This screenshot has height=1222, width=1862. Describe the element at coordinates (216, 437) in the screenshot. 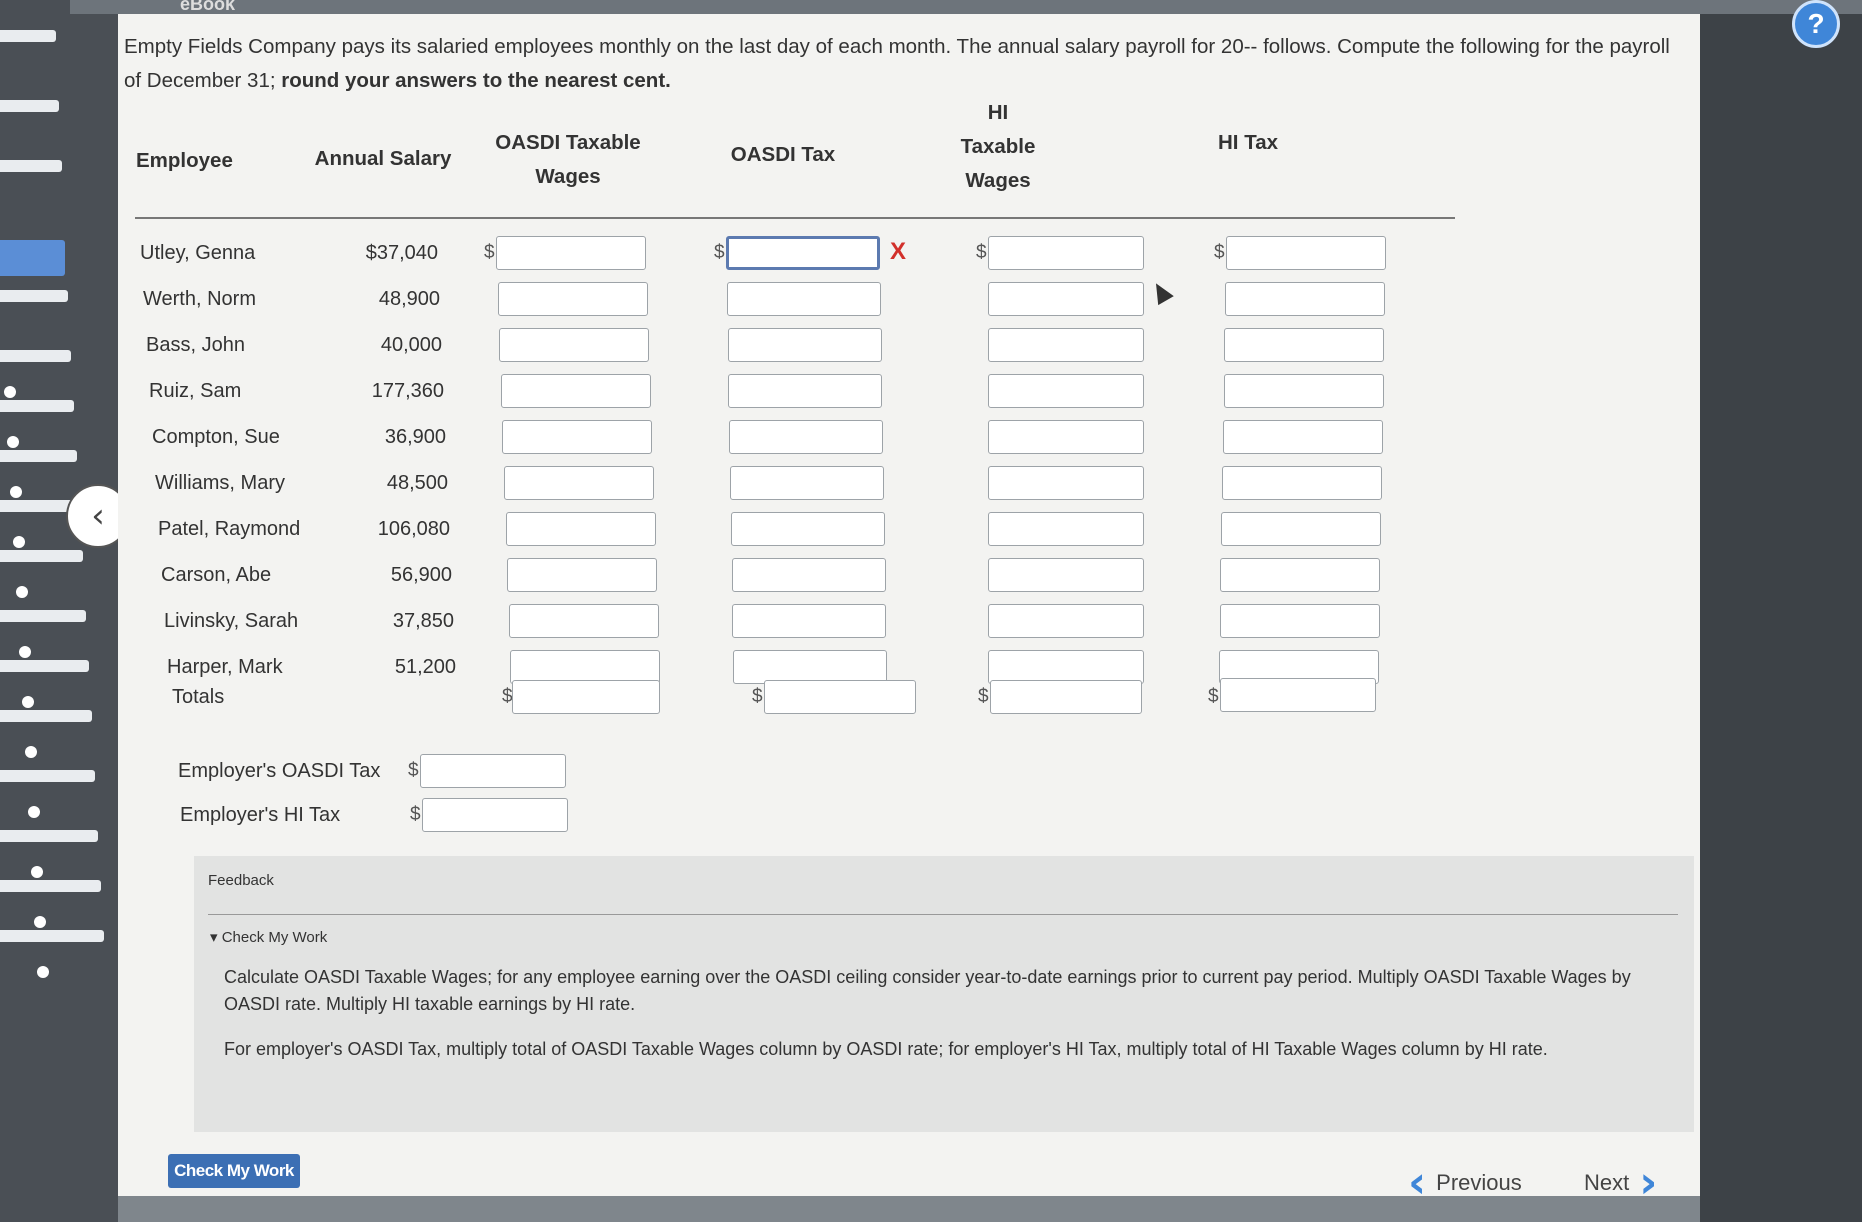

I see `employee-name: Compton, Sue` at that location.